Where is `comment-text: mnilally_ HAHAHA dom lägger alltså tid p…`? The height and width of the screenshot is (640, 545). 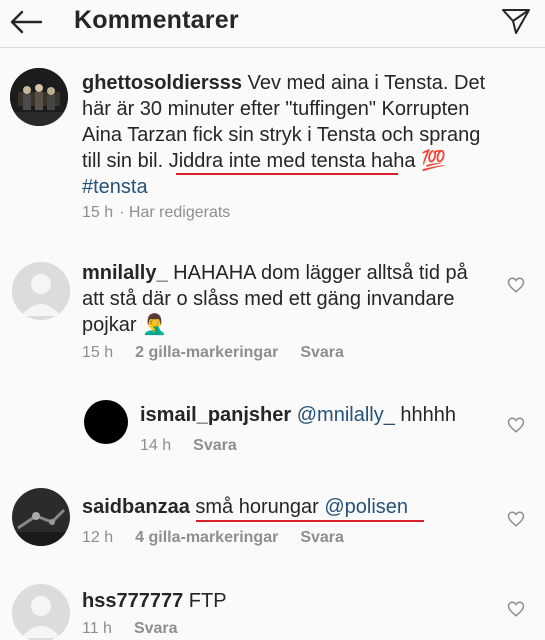 comment-text: mnilally_ HAHAHA dom lägger alltså tid p… is located at coordinates (275, 299).